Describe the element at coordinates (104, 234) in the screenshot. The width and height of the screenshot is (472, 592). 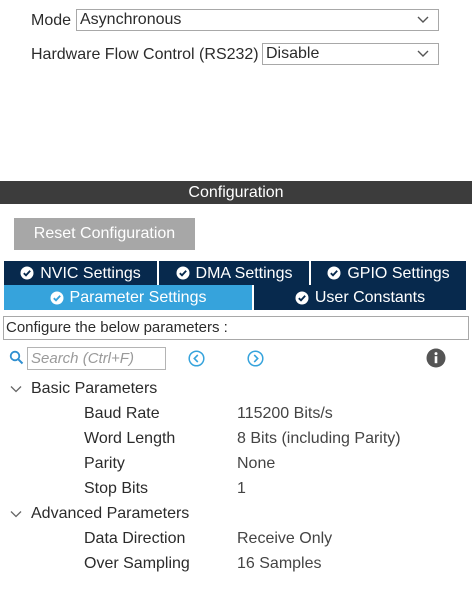
I see `reset-configuration-button: Reset Configuration` at that location.